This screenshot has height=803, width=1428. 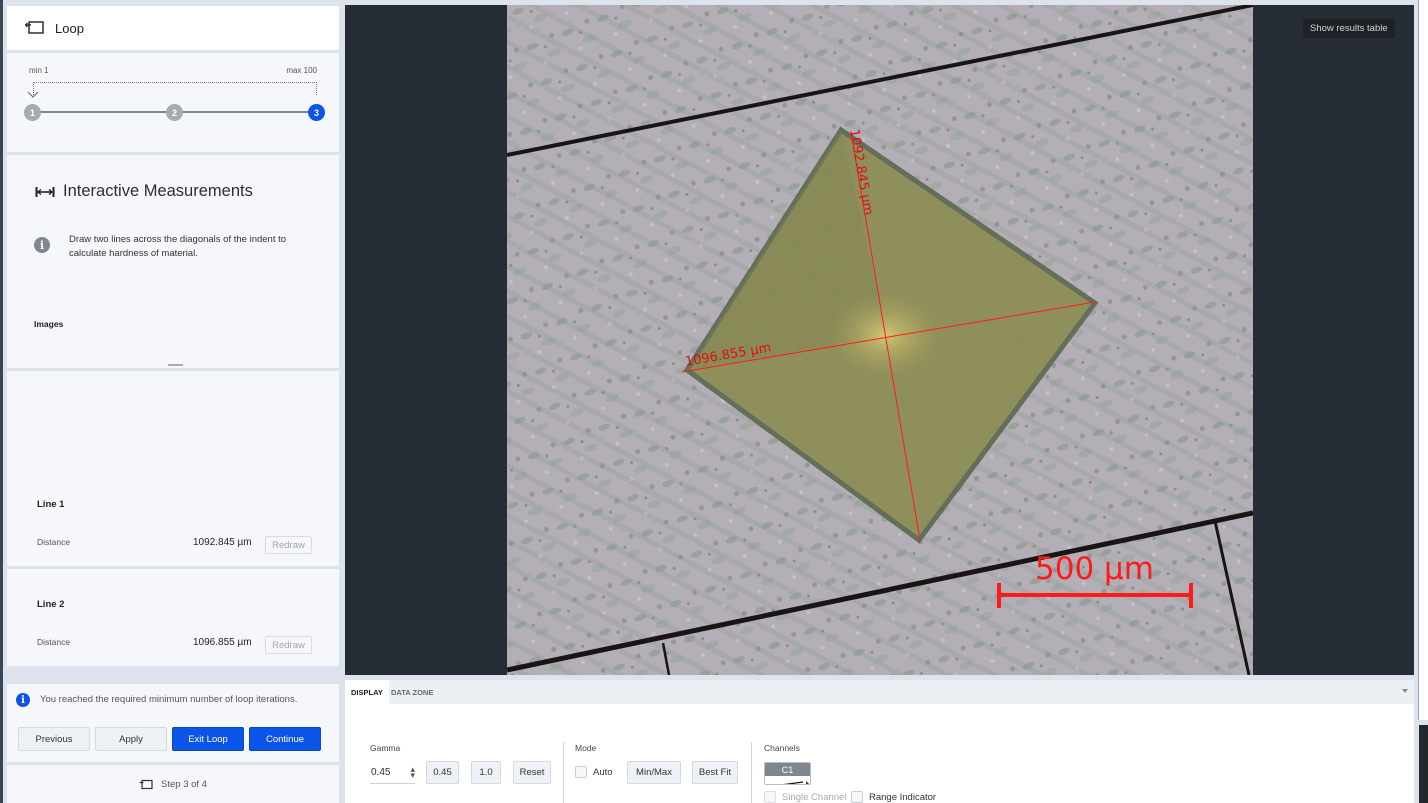 I want to click on tab-display: DISPLAY, so click(x=367, y=692).